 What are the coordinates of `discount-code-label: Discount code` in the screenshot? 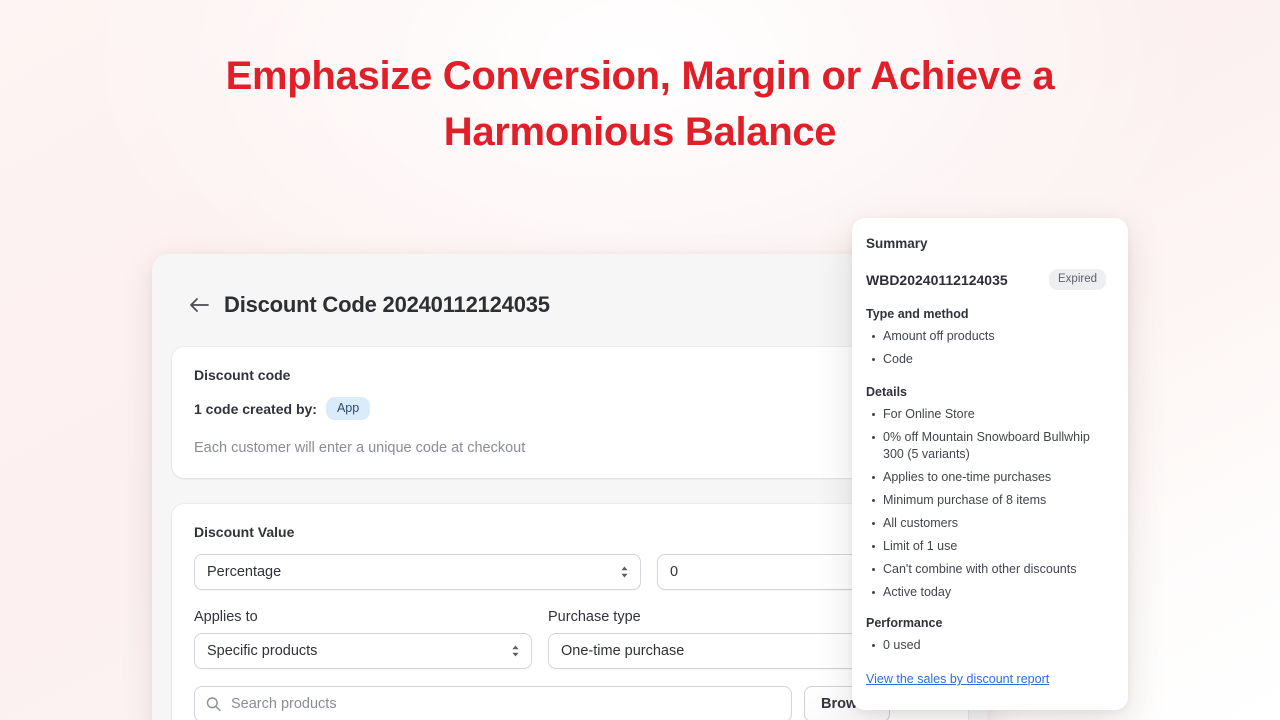 It's located at (242, 375).